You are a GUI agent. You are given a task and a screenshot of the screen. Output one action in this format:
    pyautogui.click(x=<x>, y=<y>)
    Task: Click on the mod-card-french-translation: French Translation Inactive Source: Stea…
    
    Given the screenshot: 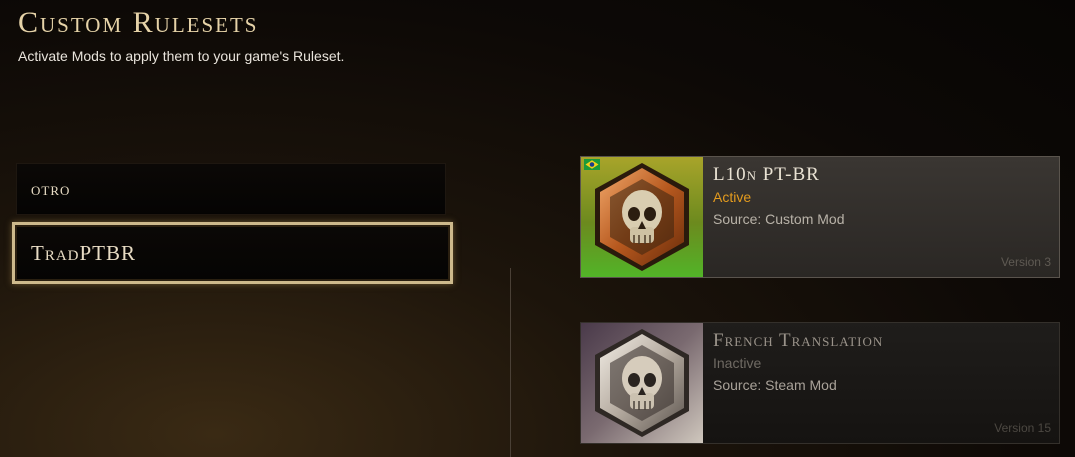 What is the action you would take?
    pyautogui.click(x=820, y=383)
    